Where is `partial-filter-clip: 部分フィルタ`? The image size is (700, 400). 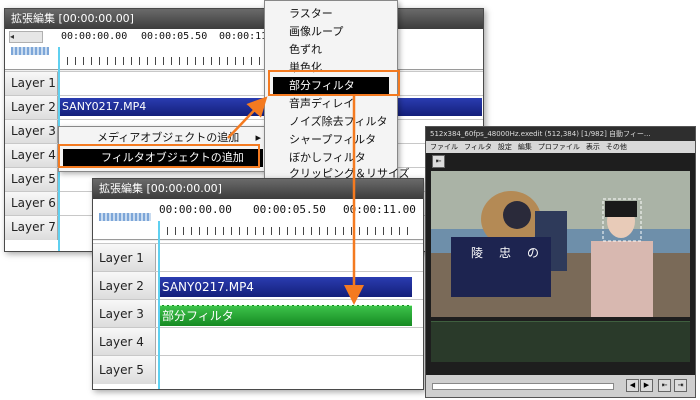
partial-filter-clip: 部分フィルタ is located at coordinates (285, 315).